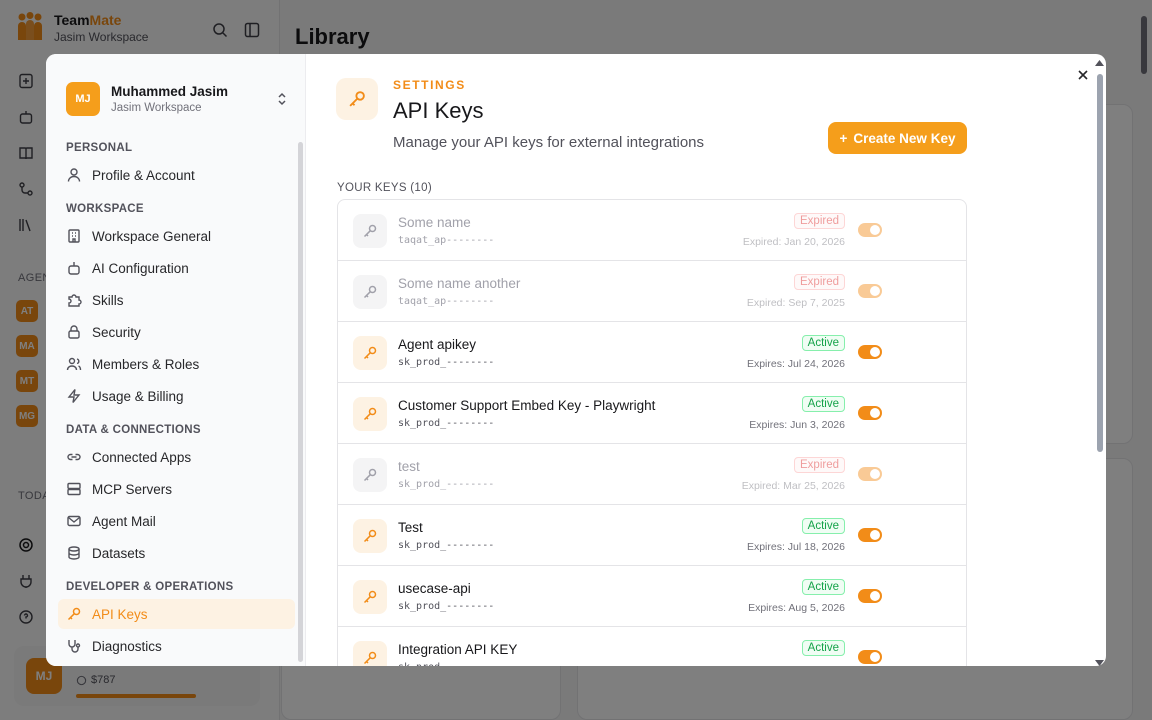 This screenshot has width=1152, height=720. Describe the element at coordinates (458, 649) in the screenshot. I see `key-name: Integration API KEY` at that location.